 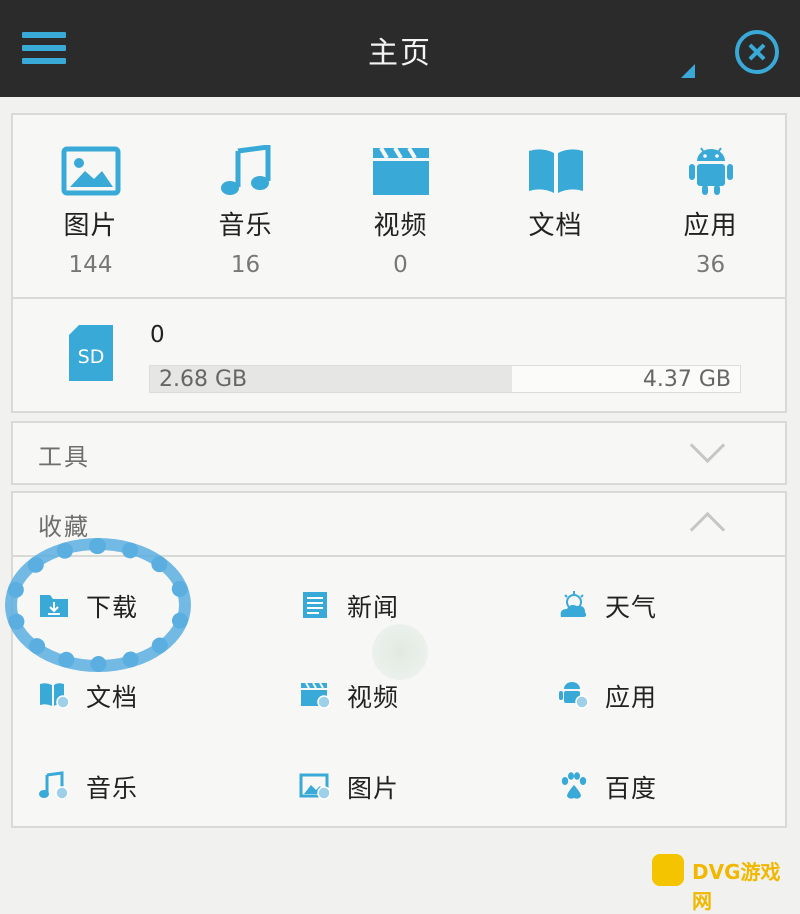 What do you see at coordinates (158, 786) in the screenshot?
I see `favorite-music: 音乐` at bounding box center [158, 786].